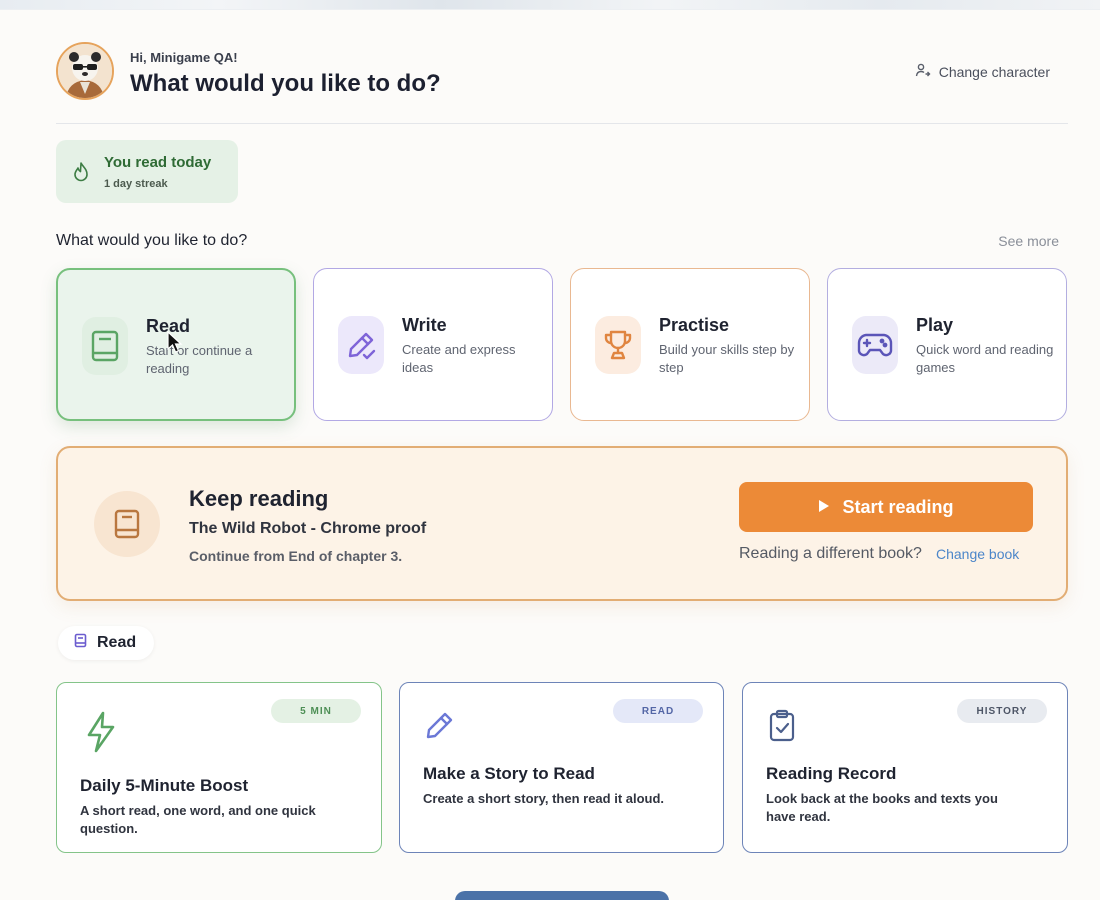 The width and height of the screenshot is (1100, 900). Describe the element at coordinates (1028, 241) in the screenshot. I see `see-more-link: See more` at that location.